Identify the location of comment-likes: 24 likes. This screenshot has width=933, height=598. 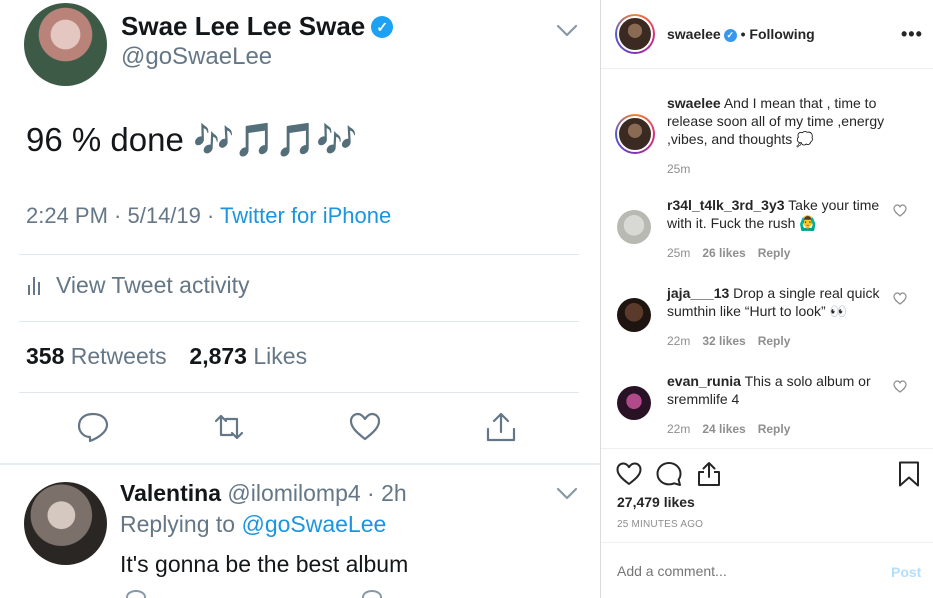
(723, 429).